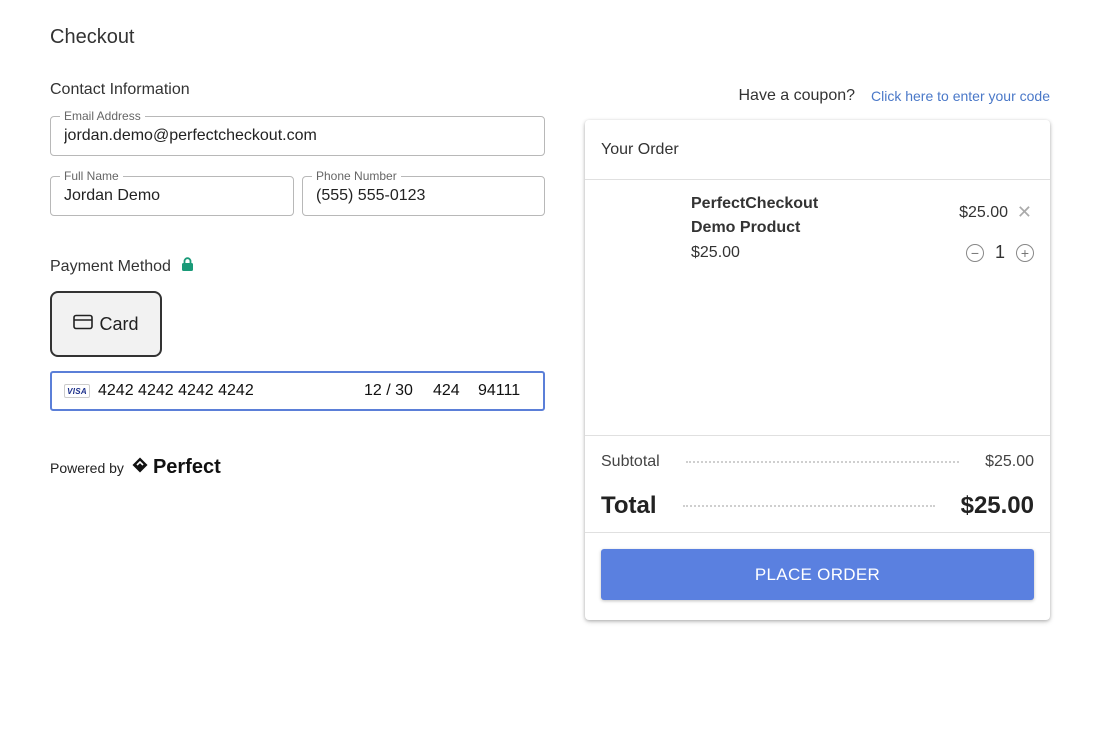 The width and height of the screenshot is (1100, 750). Describe the element at coordinates (960, 96) in the screenshot. I see `coupon-link: Click here to enter your code` at that location.